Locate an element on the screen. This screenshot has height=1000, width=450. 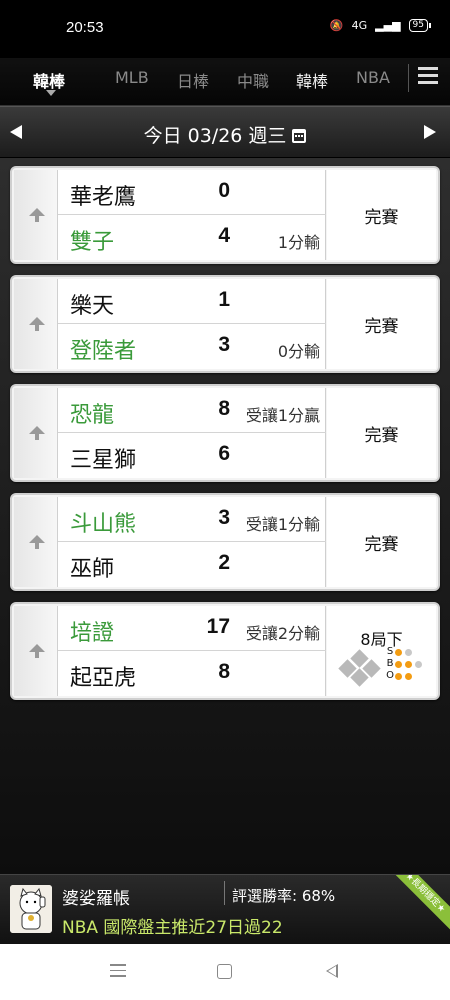
date-selector: 今日 03/26 週三 is located at coordinates (225, 134).